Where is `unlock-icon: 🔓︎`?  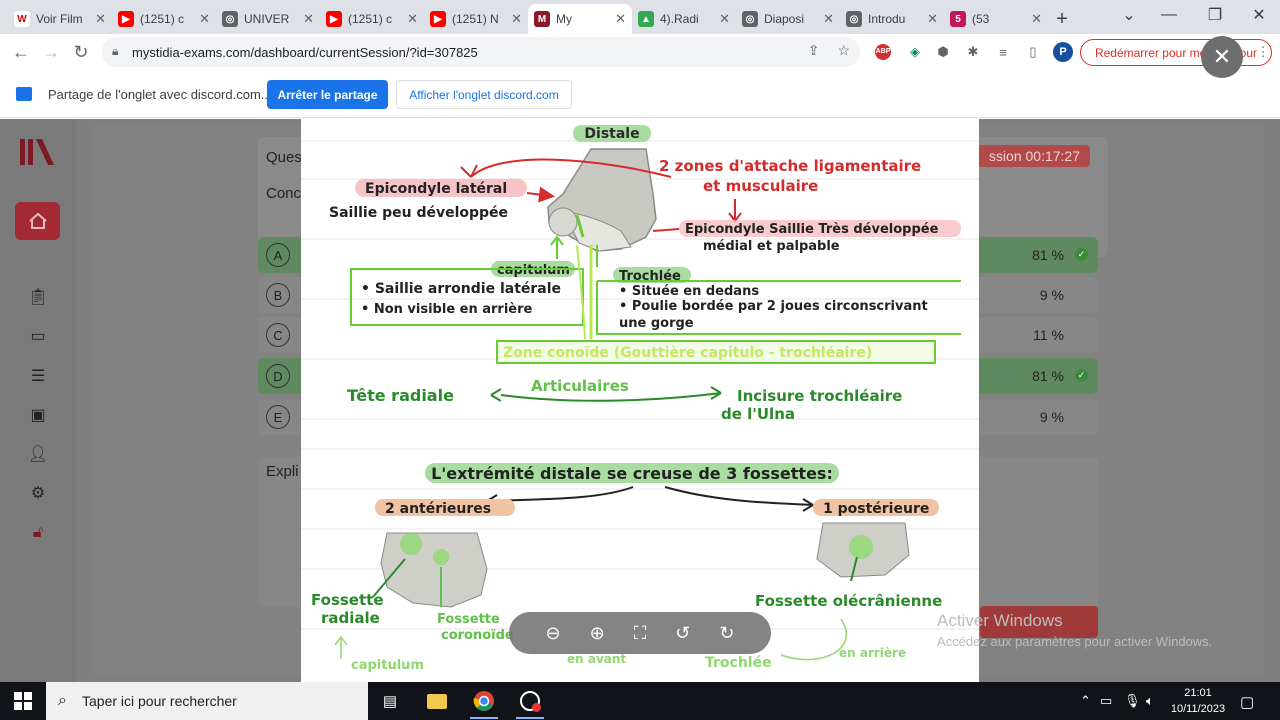
unlock-icon: 🔓︎ is located at coordinates (38, 533).